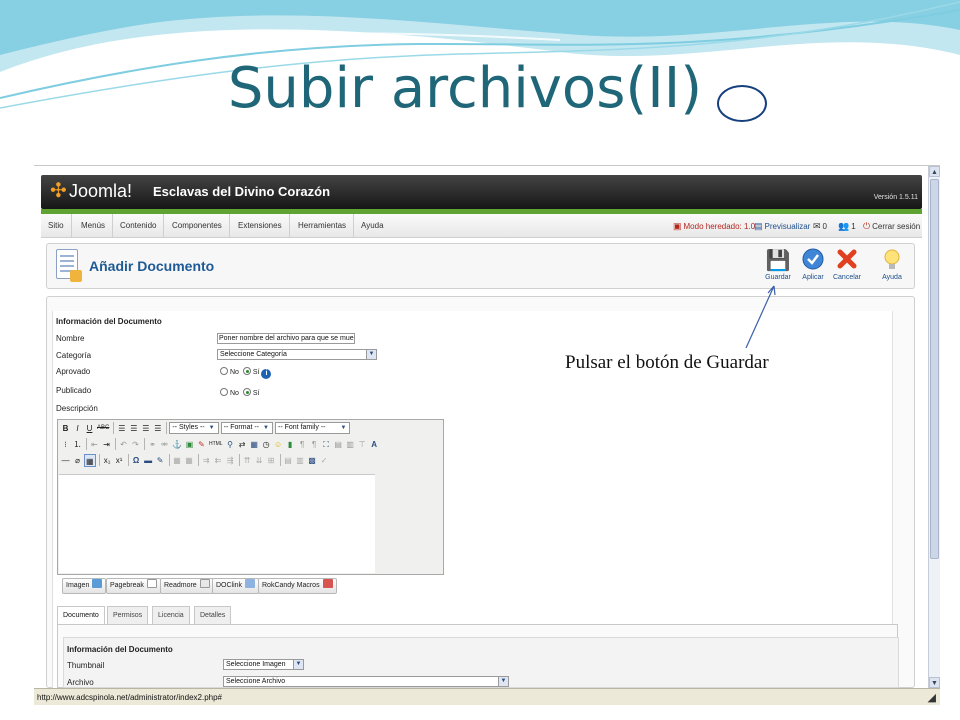  I want to click on floppy-disk-icon: 💾, so click(778, 261).